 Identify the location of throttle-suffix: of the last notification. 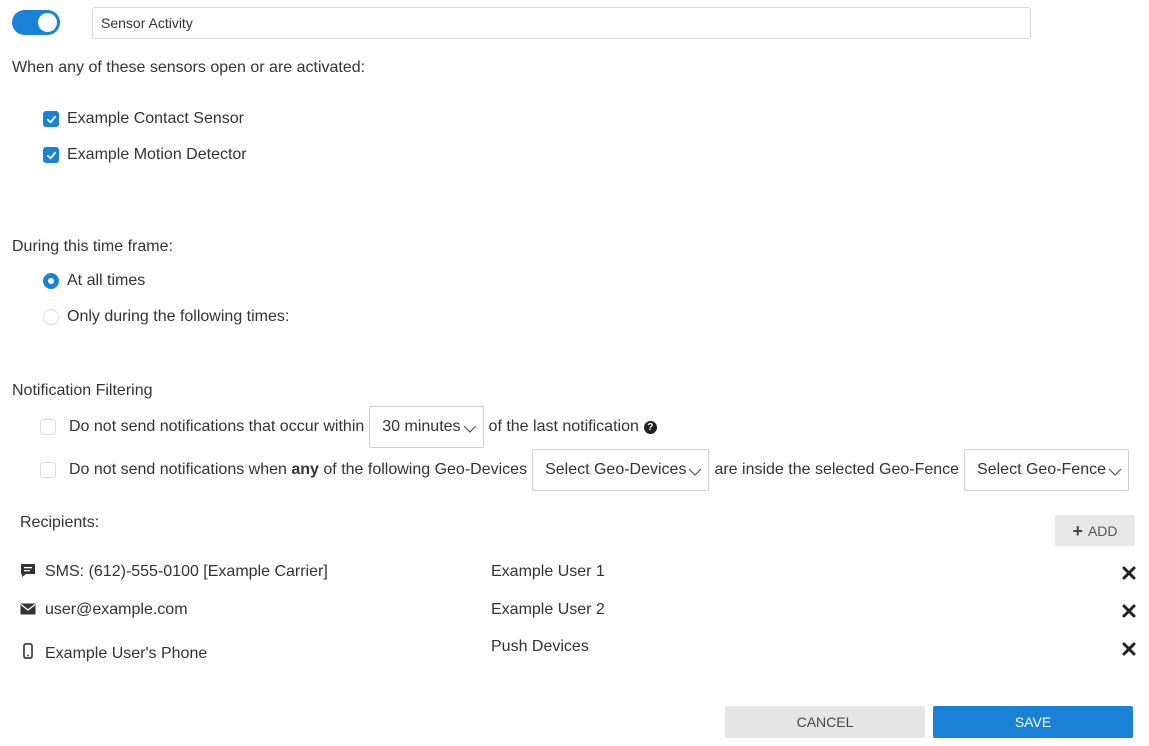
(563, 426).